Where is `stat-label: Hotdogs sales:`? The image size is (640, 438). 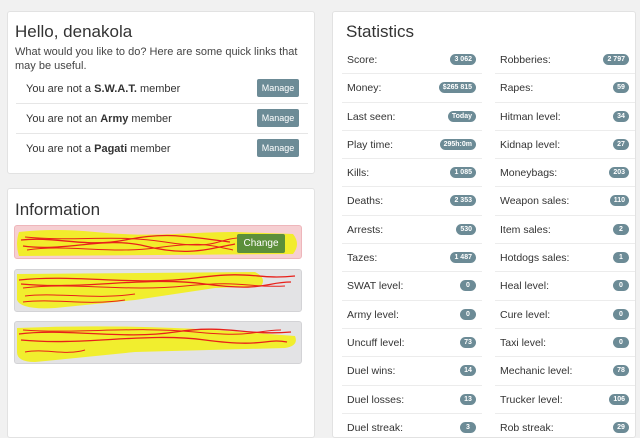 stat-label: Hotdogs sales: is located at coordinates (535, 258).